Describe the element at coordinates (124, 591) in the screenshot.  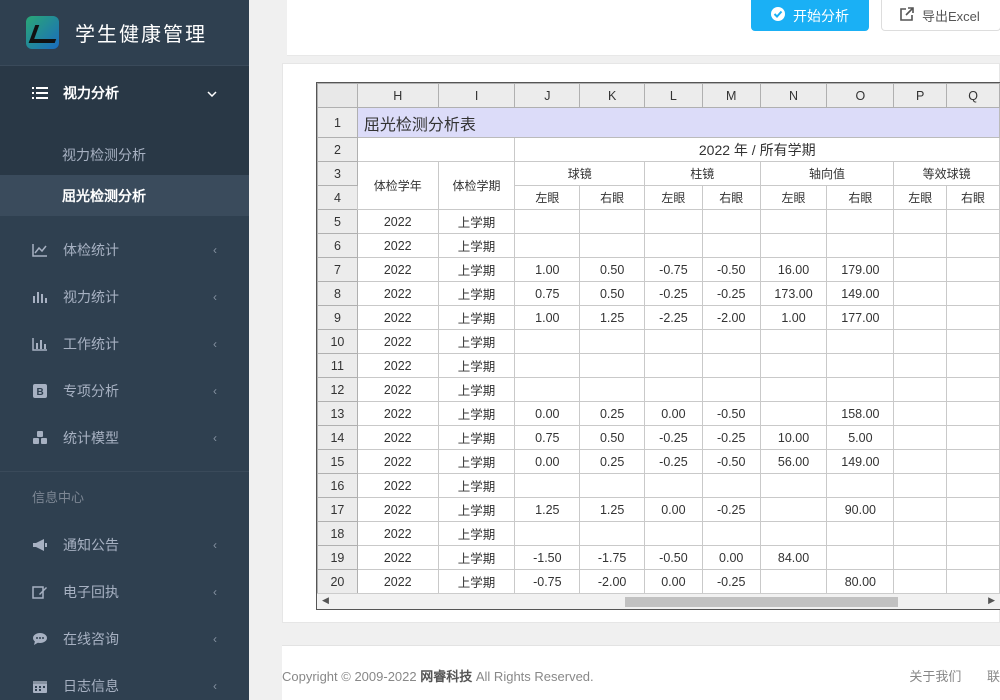
I see `sidebar-item-receipt: 电子回执 ‹` at that location.